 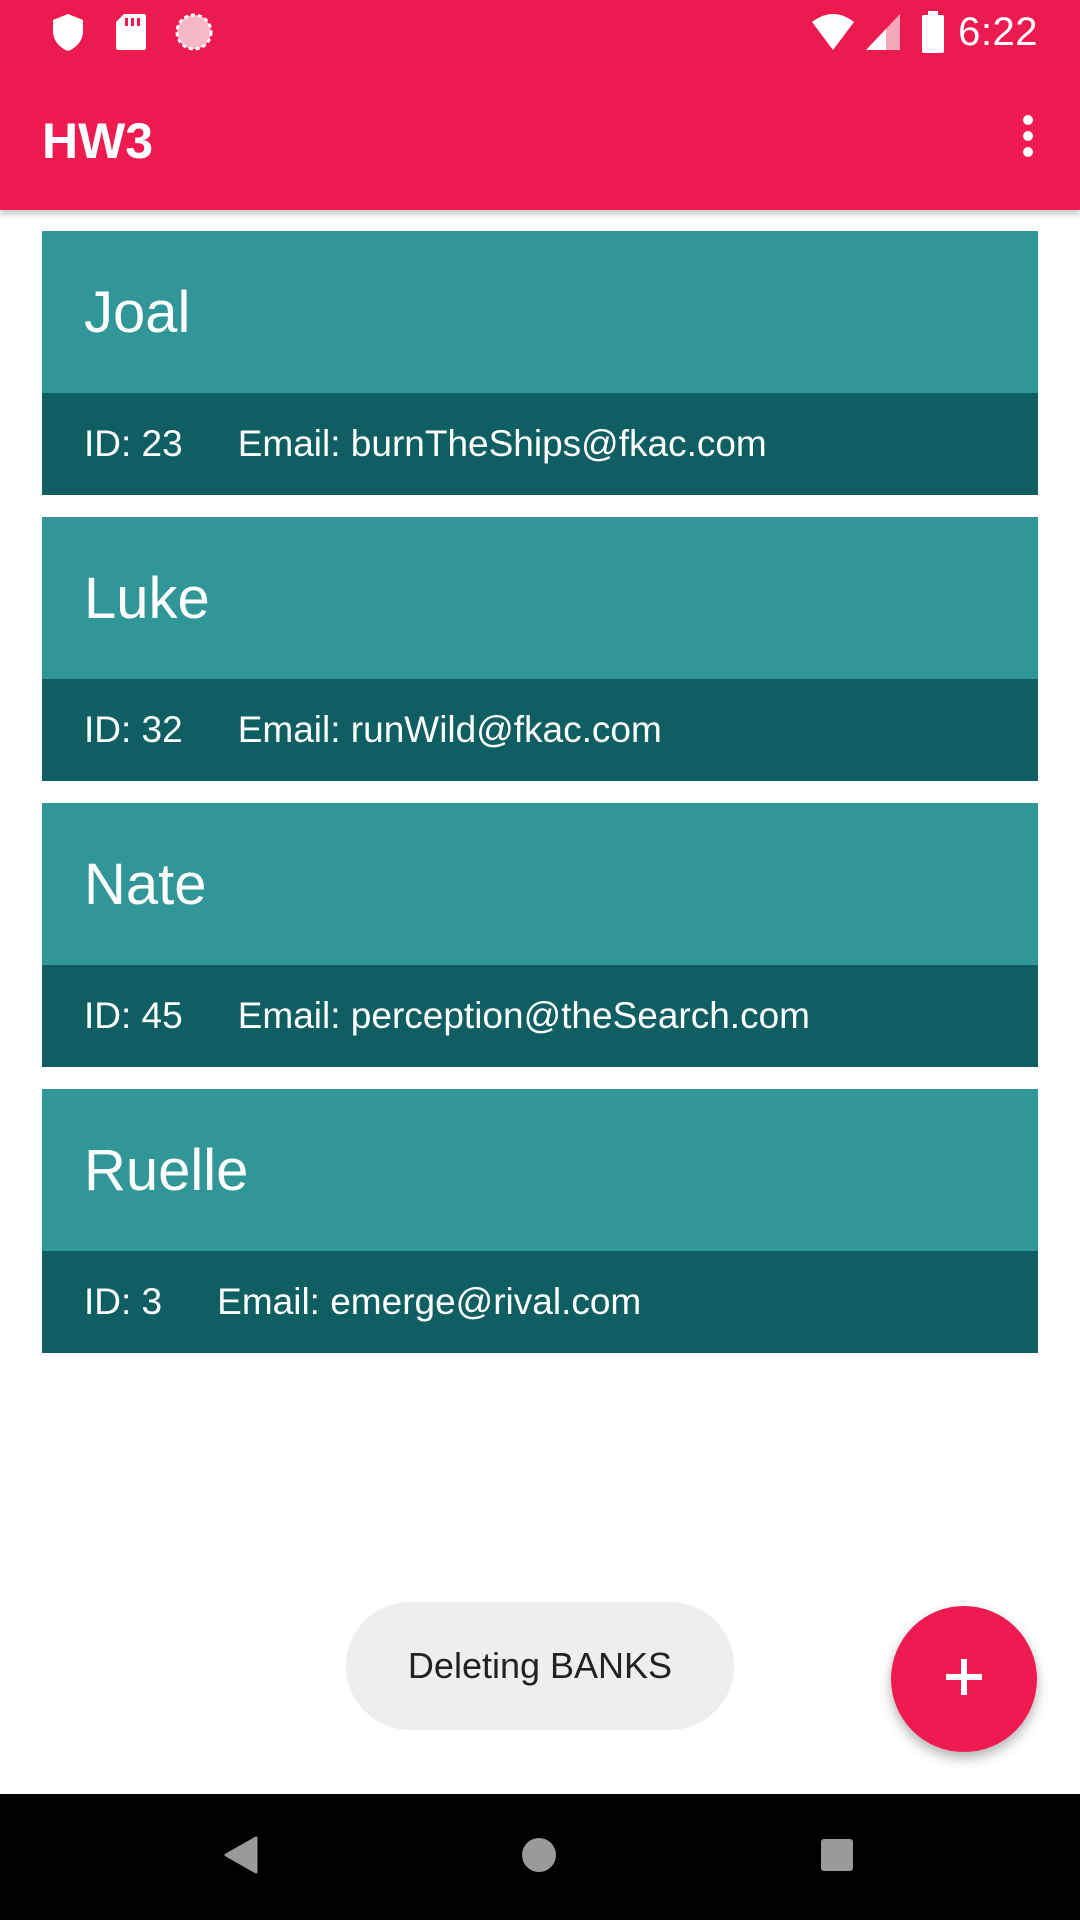 What do you see at coordinates (133, 729) in the screenshot?
I see `contact-id: ID: 32` at bounding box center [133, 729].